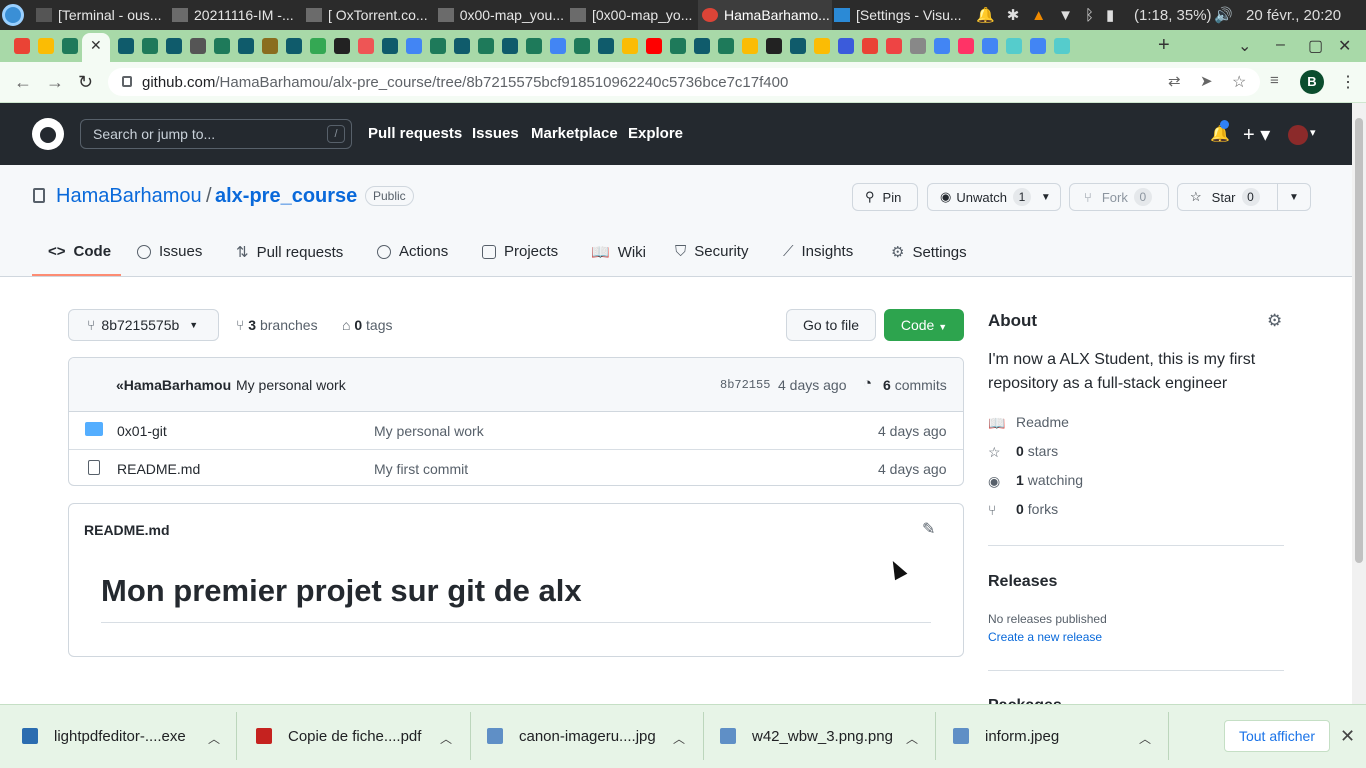  What do you see at coordinates (846, 46) in the screenshot?
I see `tab-favicon-app-icon` at bounding box center [846, 46].